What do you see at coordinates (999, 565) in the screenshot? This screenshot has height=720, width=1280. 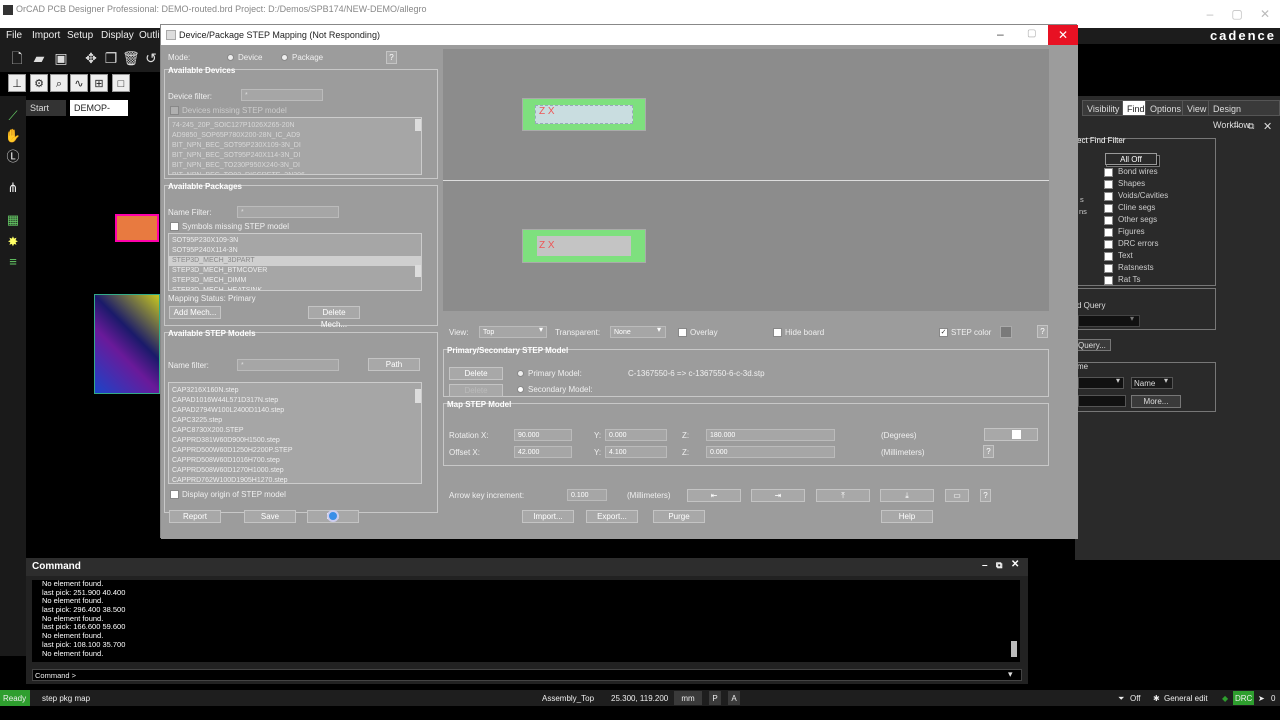 I see `command-float-icon: ⧉` at bounding box center [999, 565].